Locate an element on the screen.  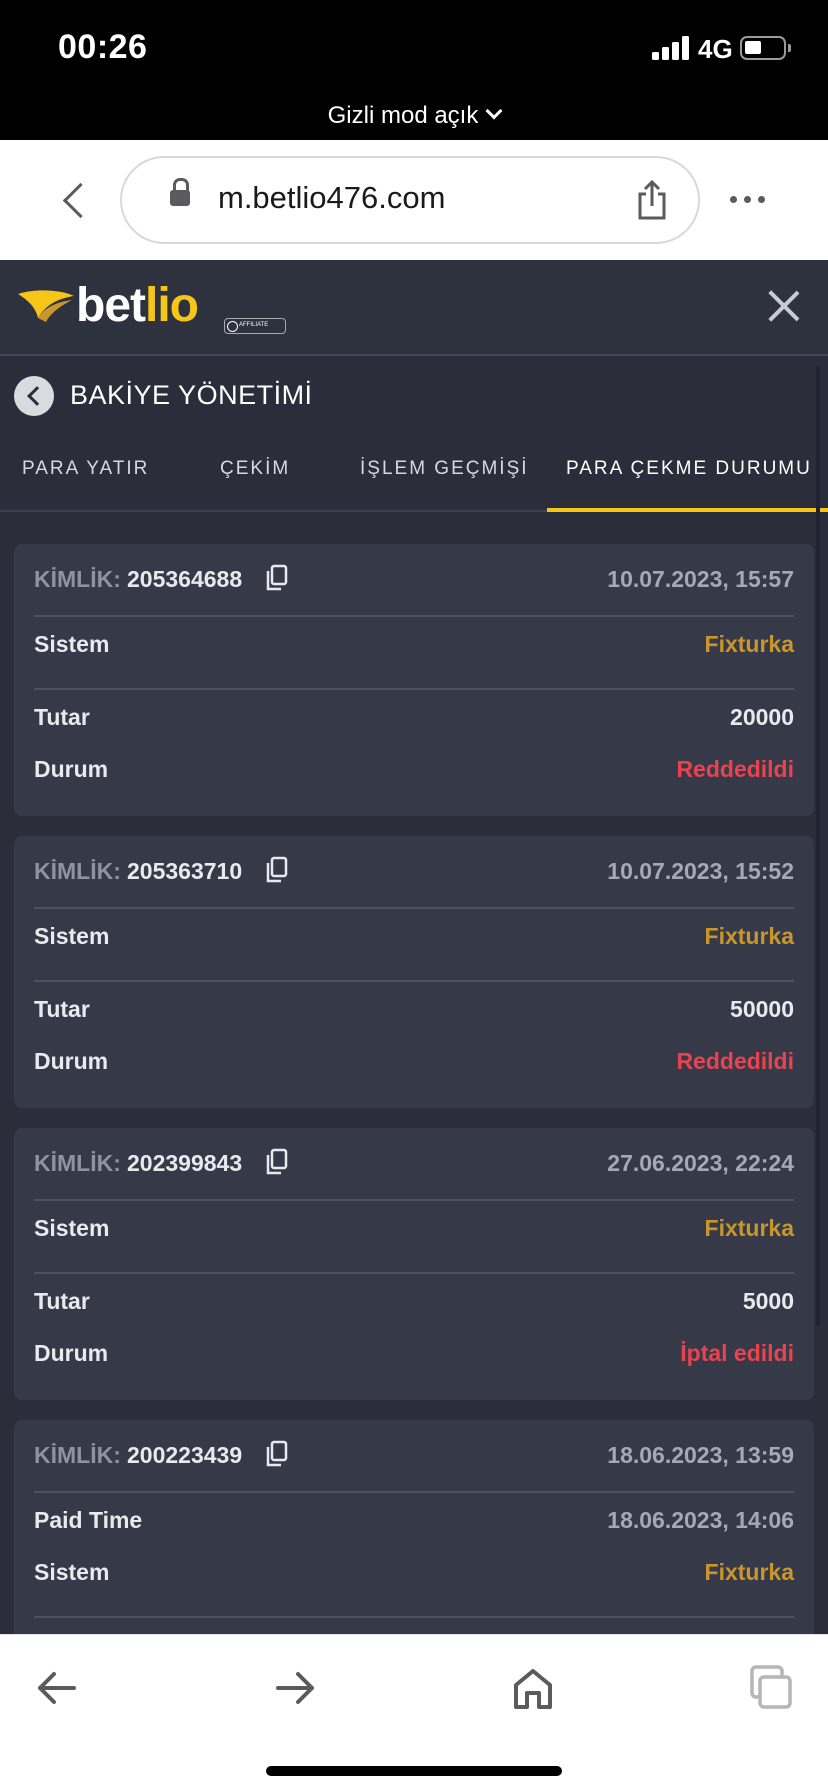
betlio-logo: betlio AFFILIATE is located at coordinates (151, 306).